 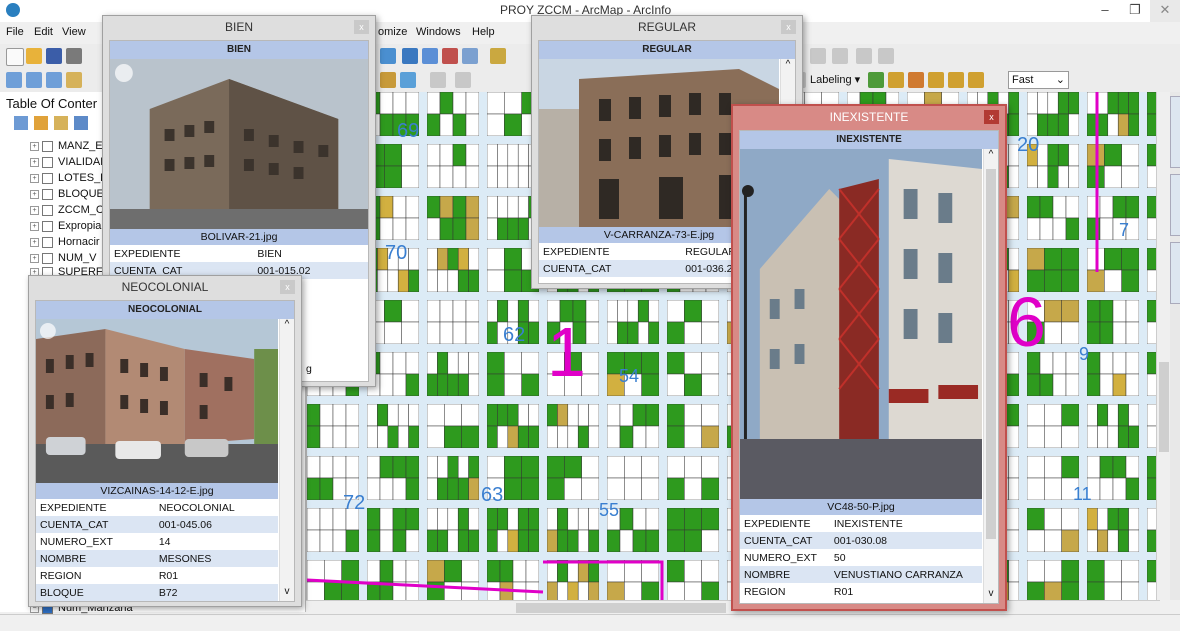 What do you see at coordinates (408, 80) in the screenshot?
I see `measure-icon` at bounding box center [408, 80].